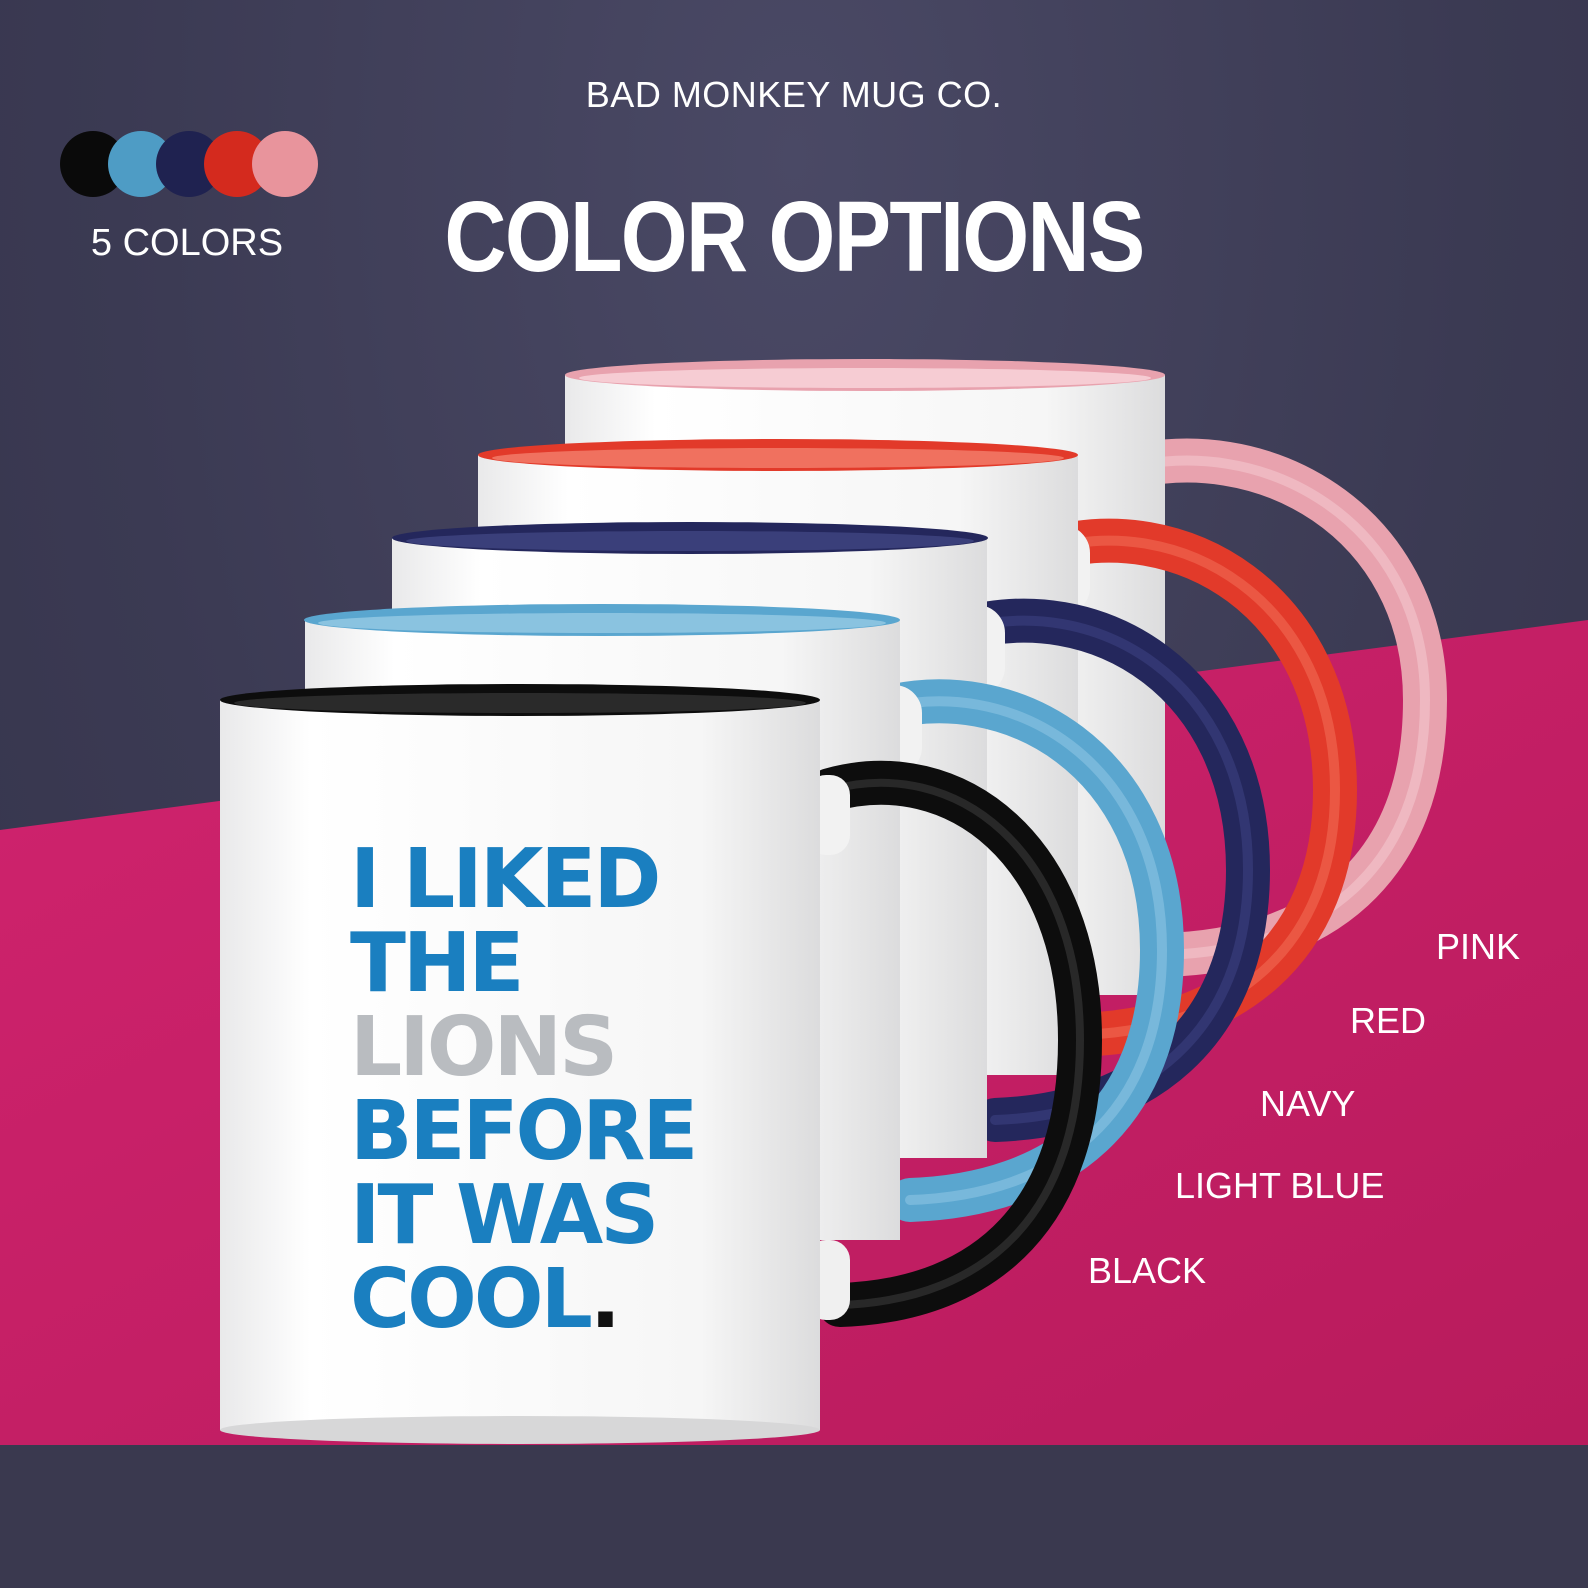 The width and height of the screenshot is (1588, 1588). I want to click on label-pink: PINK, so click(1478, 946).